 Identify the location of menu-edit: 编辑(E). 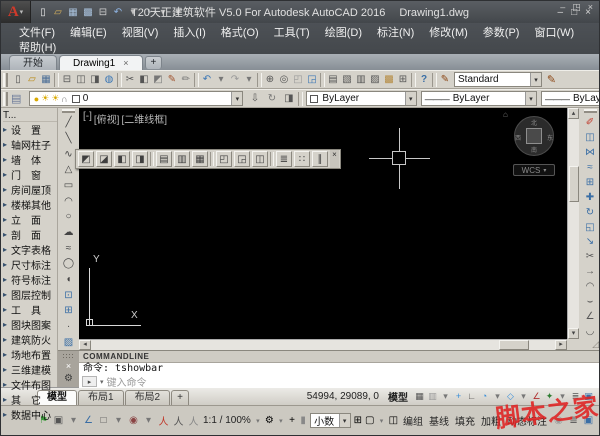
(88, 32).